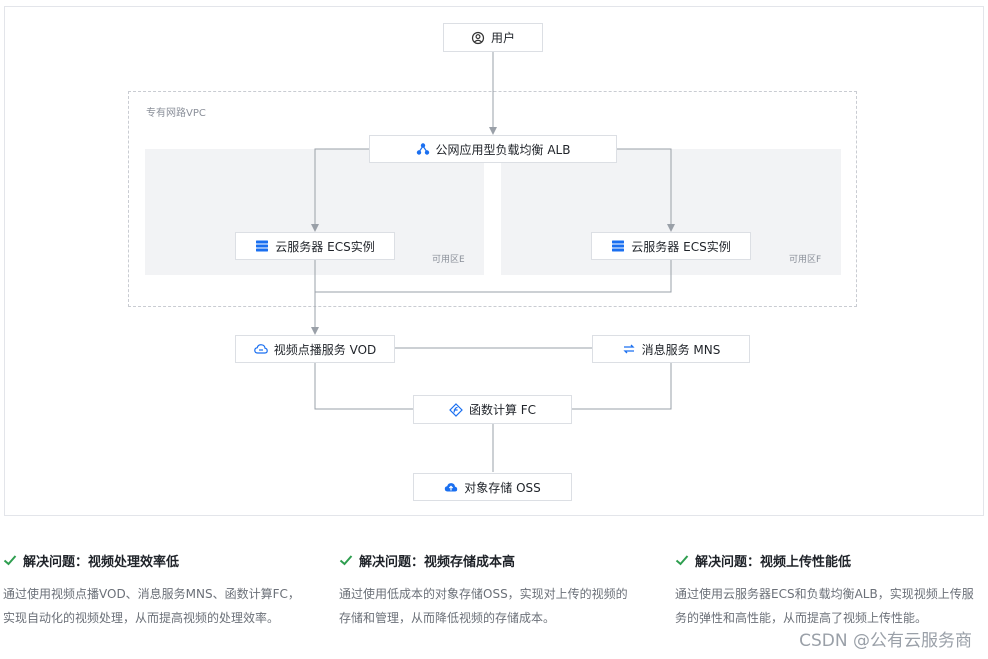  What do you see at coordinates (478, 38) in the screenshot?
I see `user-icon` at bounding box center [478, 38].